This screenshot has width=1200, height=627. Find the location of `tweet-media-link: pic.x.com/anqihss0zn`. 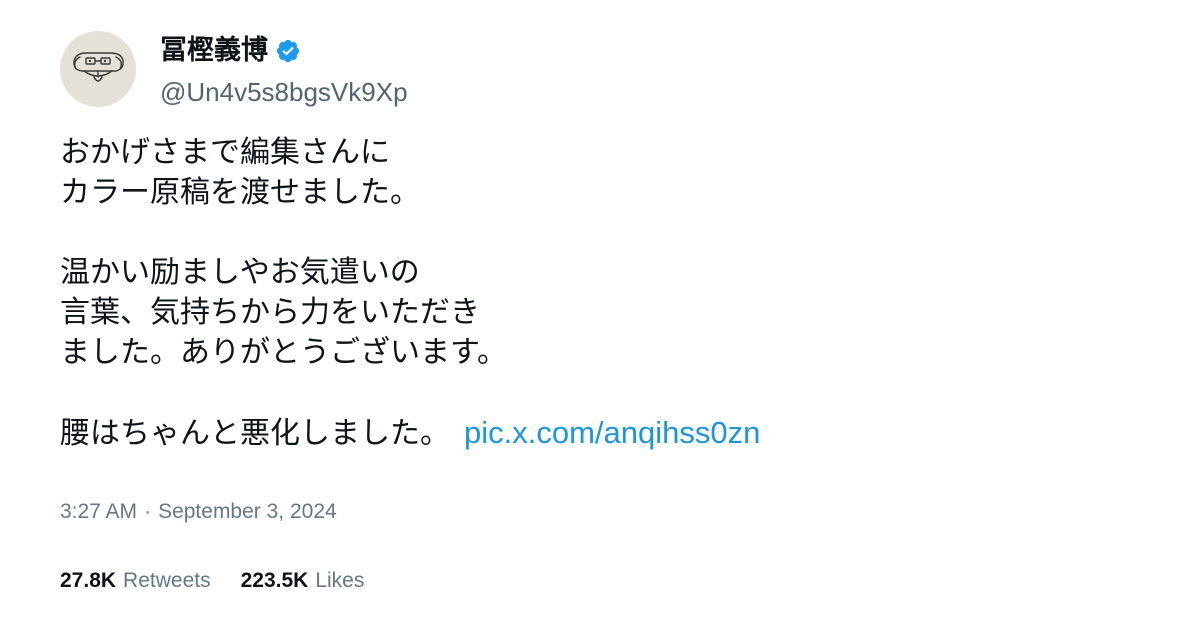

tweet-media-link: pic.x.com/anqihss0zn is located at coordinates (612, 432).